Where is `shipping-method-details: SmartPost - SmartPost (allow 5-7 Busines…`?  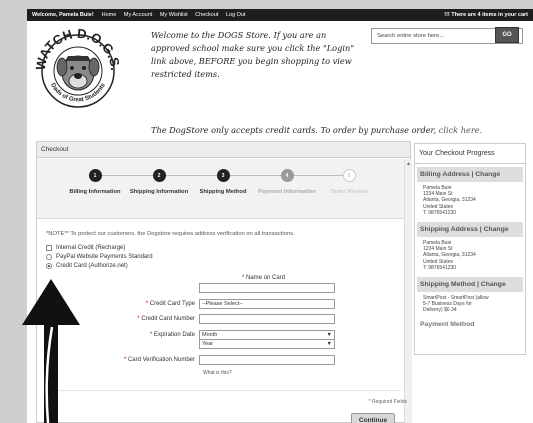
shipping-method-details: SmartPost - SmartPost (allow 5-7 Busines… is located at coordinates (470, 304).